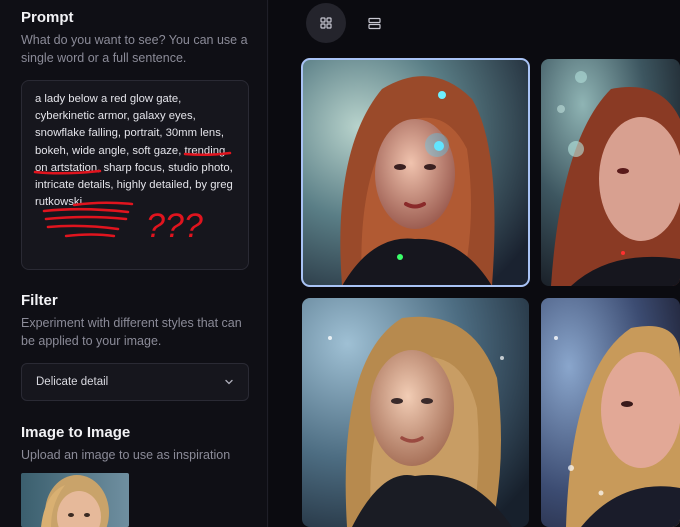 This screenshot has width=680, height=527. I want to click on prompt-title: Prompt, so click(47, 17).